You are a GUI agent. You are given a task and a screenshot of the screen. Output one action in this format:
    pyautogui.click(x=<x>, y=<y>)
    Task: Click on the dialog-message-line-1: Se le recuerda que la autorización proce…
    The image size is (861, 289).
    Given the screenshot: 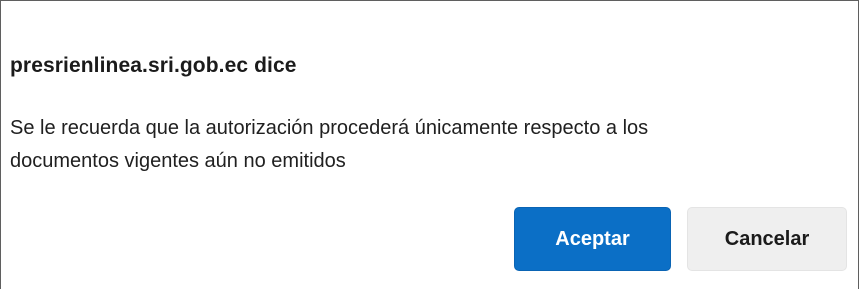 What is the action you would take?
    pyautogui.click(x=329, y=128)
    